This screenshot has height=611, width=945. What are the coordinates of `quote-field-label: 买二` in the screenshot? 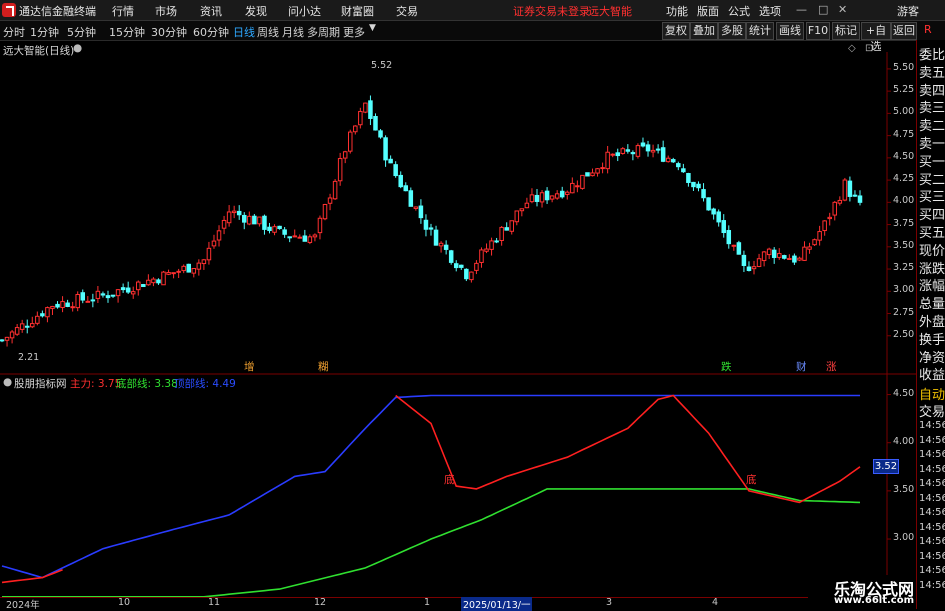 It's located at (932, 178).